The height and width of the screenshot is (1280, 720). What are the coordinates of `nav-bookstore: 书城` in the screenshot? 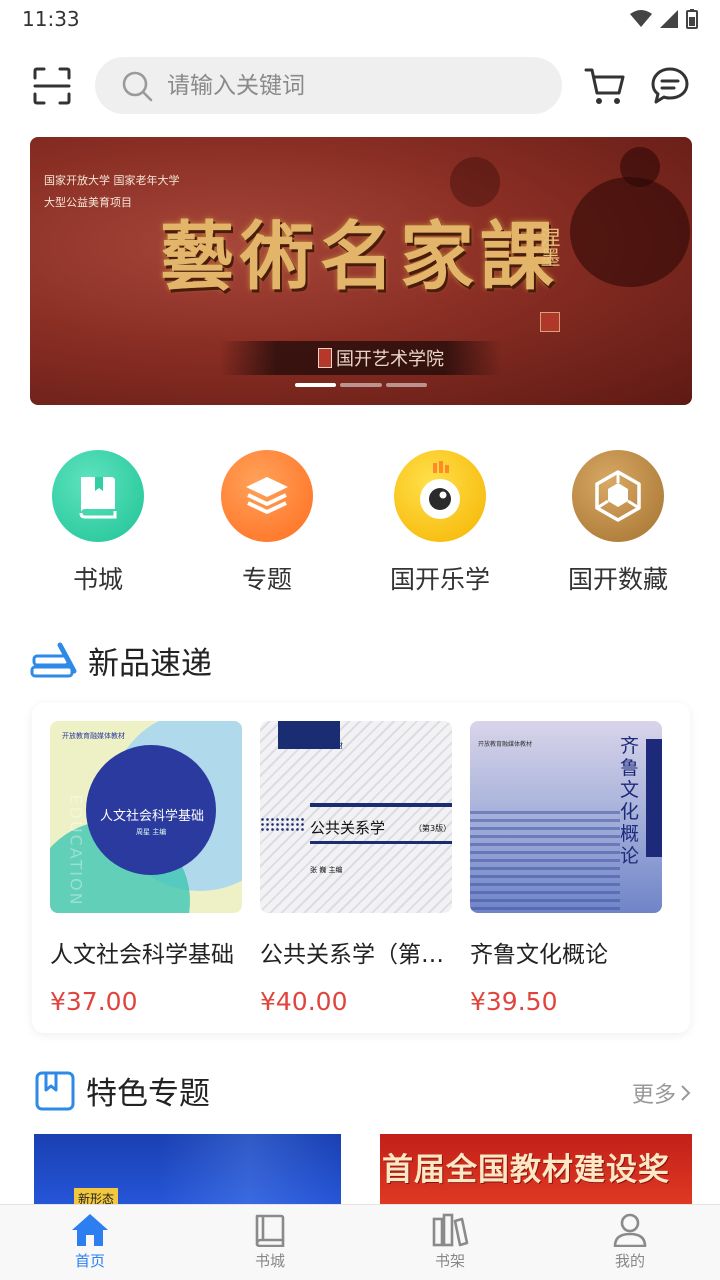 It's located at (270, 1242).